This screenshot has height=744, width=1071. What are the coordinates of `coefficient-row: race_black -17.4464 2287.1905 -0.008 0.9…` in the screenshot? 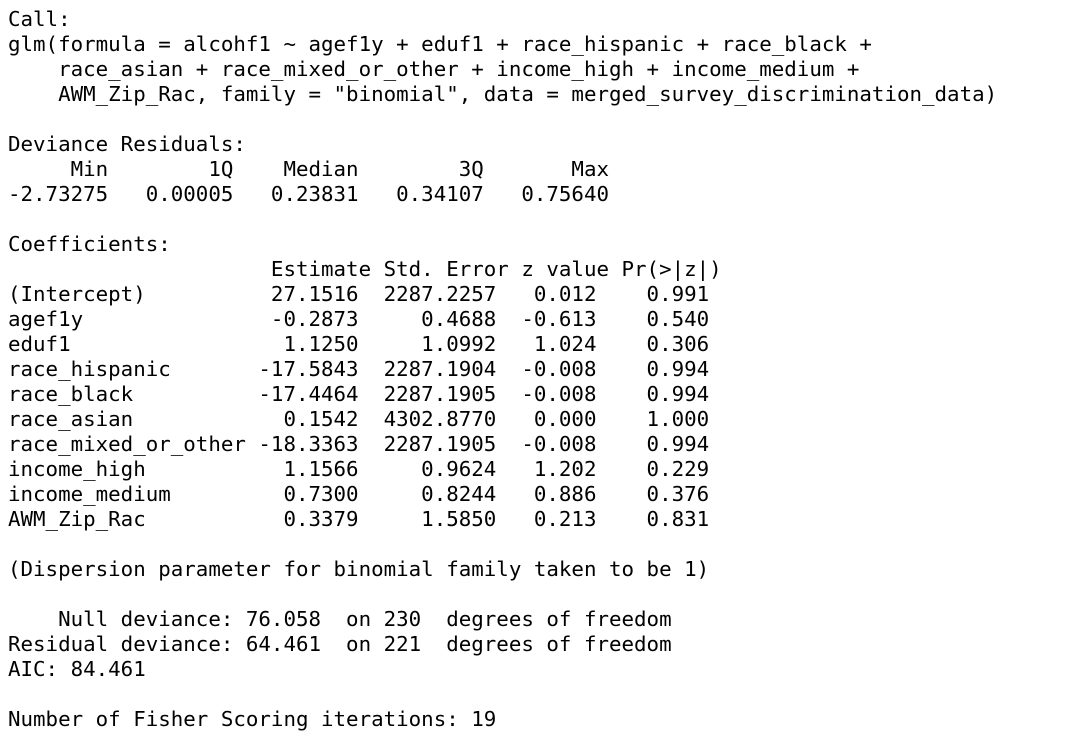 It's located at (359, 394).